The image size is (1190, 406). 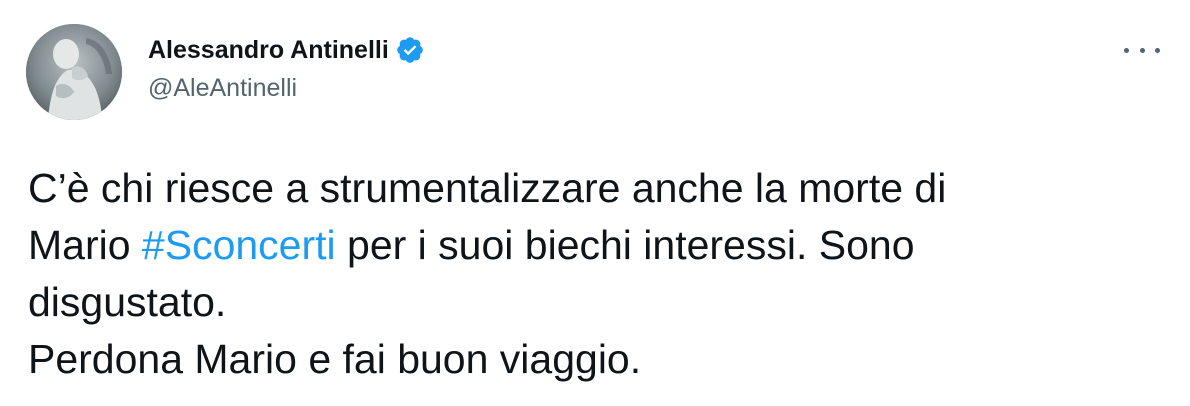 I want to click on more-options-icon, so click(x=1142, y=50).